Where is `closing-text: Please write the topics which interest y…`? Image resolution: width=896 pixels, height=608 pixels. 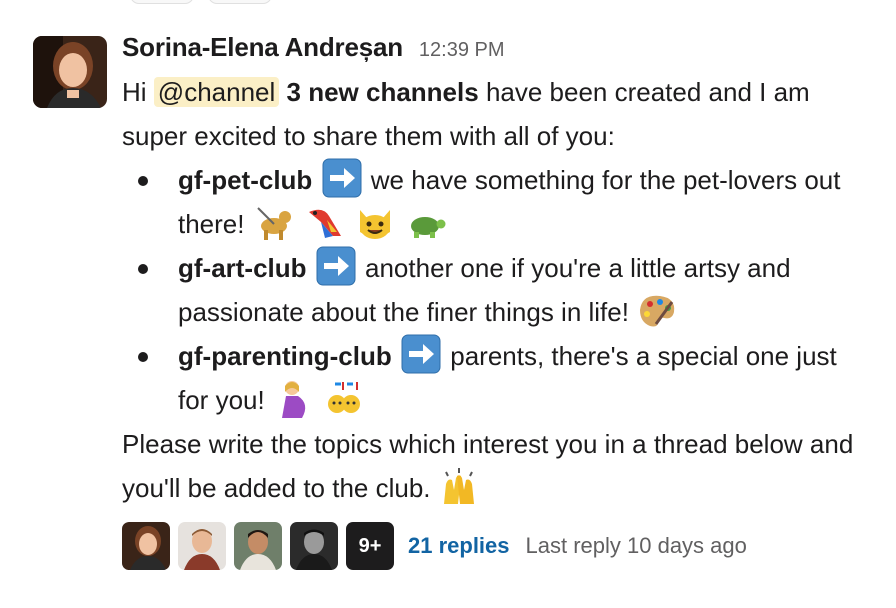
closing-text: Please write the topics which interest y… is located at coordinates (488, 466).